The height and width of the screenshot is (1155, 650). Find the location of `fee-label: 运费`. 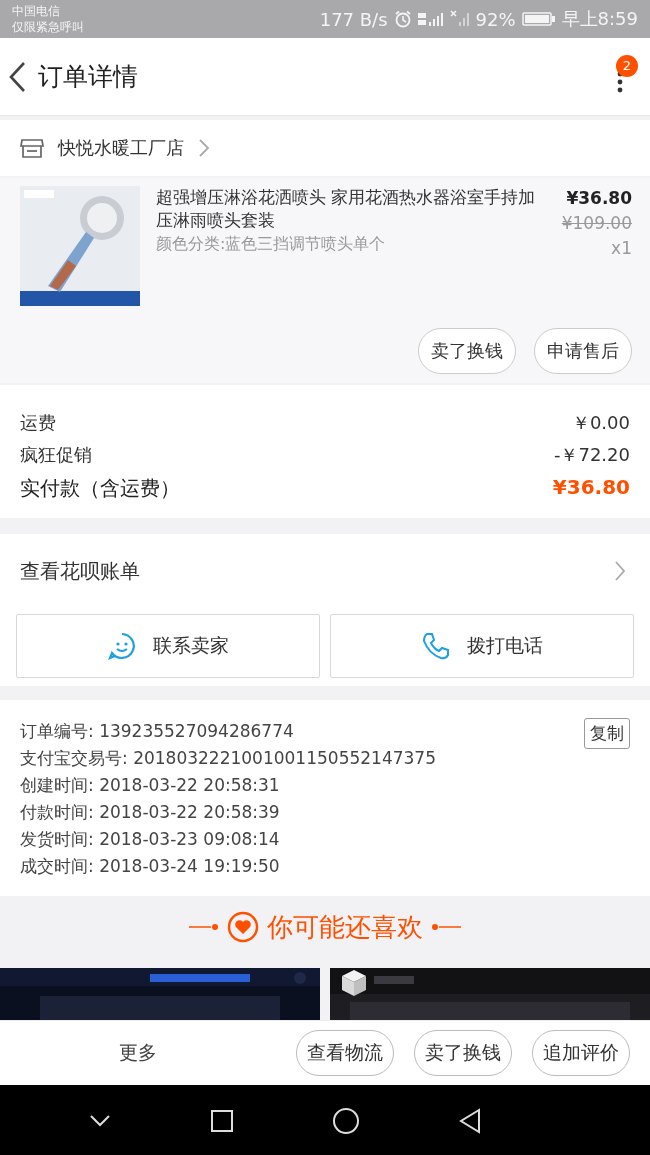

fee-label: 运费 is located at coordinates (38, 423).